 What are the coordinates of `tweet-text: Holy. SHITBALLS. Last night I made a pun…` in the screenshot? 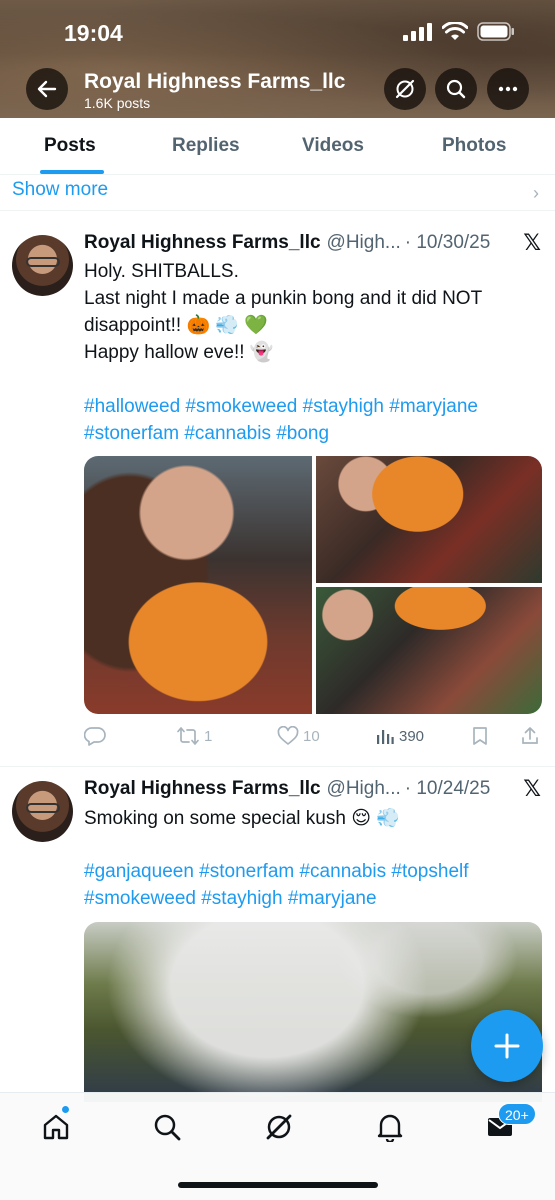 It's located at (314, 312).